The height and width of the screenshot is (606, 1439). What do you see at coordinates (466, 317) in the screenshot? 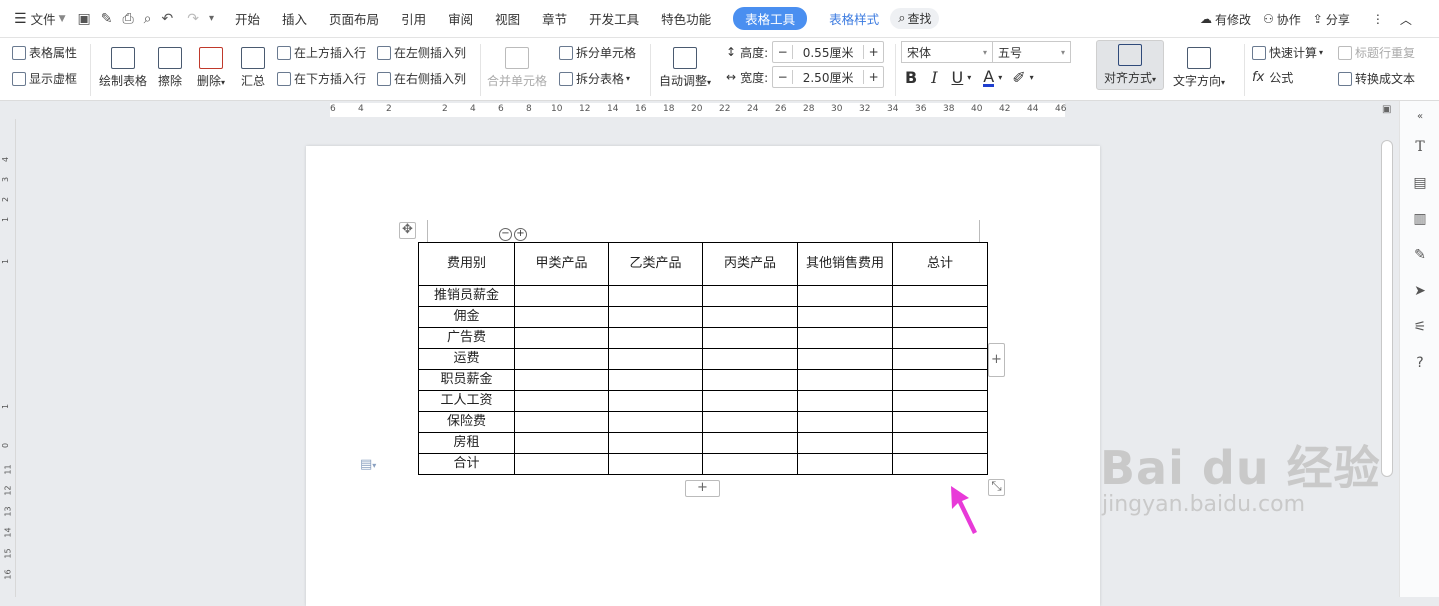
I see `row-label-cell: 佣金` at bounding box center [466, 317].